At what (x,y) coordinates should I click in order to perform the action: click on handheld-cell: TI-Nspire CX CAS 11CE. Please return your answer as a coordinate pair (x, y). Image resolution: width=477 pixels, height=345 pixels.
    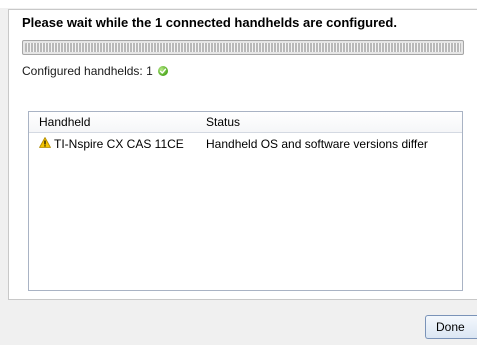
    Looking at the image, I should click on (111, 144).